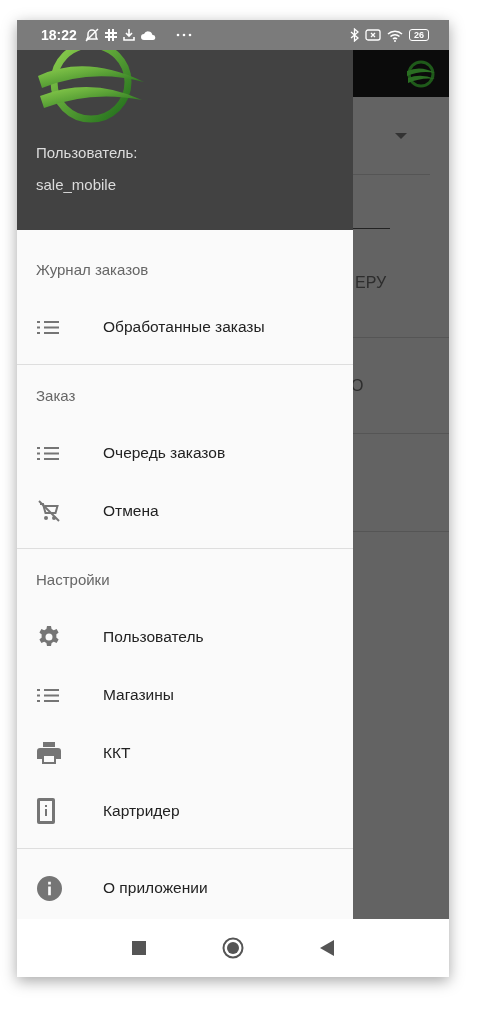 The width and height of the screenshot is (497, 1025). Describe the element at coordinates (148, 35) in the screenshot. I see `cloud-icon` at that location.